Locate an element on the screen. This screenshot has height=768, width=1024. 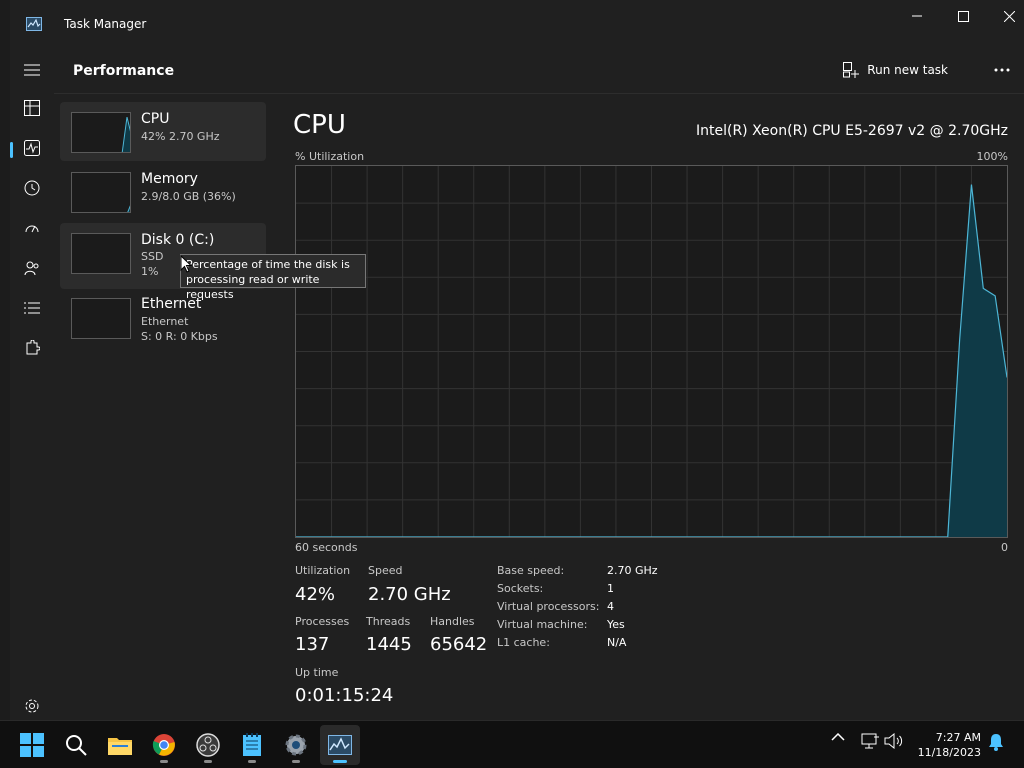
settings-button is located at coordinates (32, 706).